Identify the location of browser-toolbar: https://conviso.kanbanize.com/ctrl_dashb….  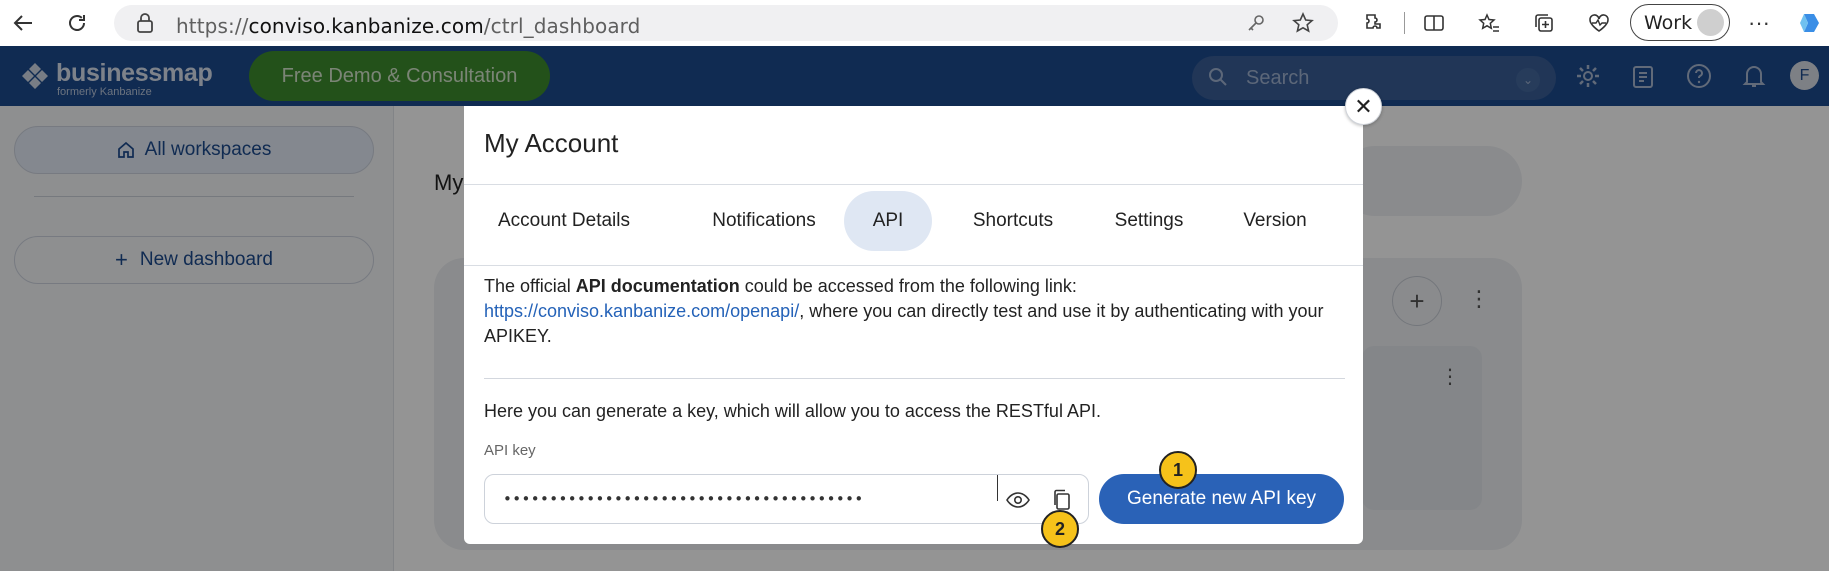
(914, 23).